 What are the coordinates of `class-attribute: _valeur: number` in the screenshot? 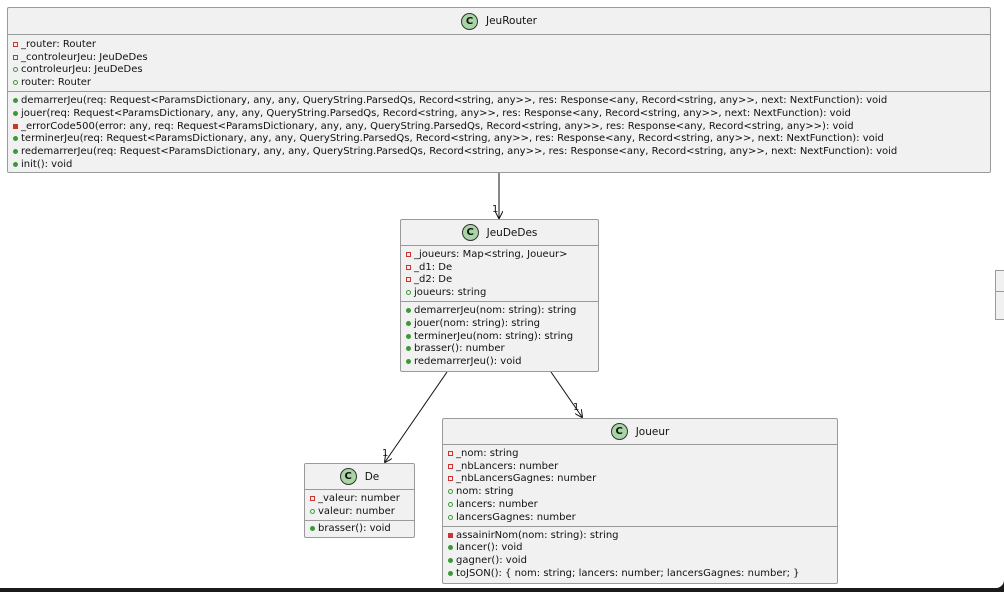 It's located at (359, 498).